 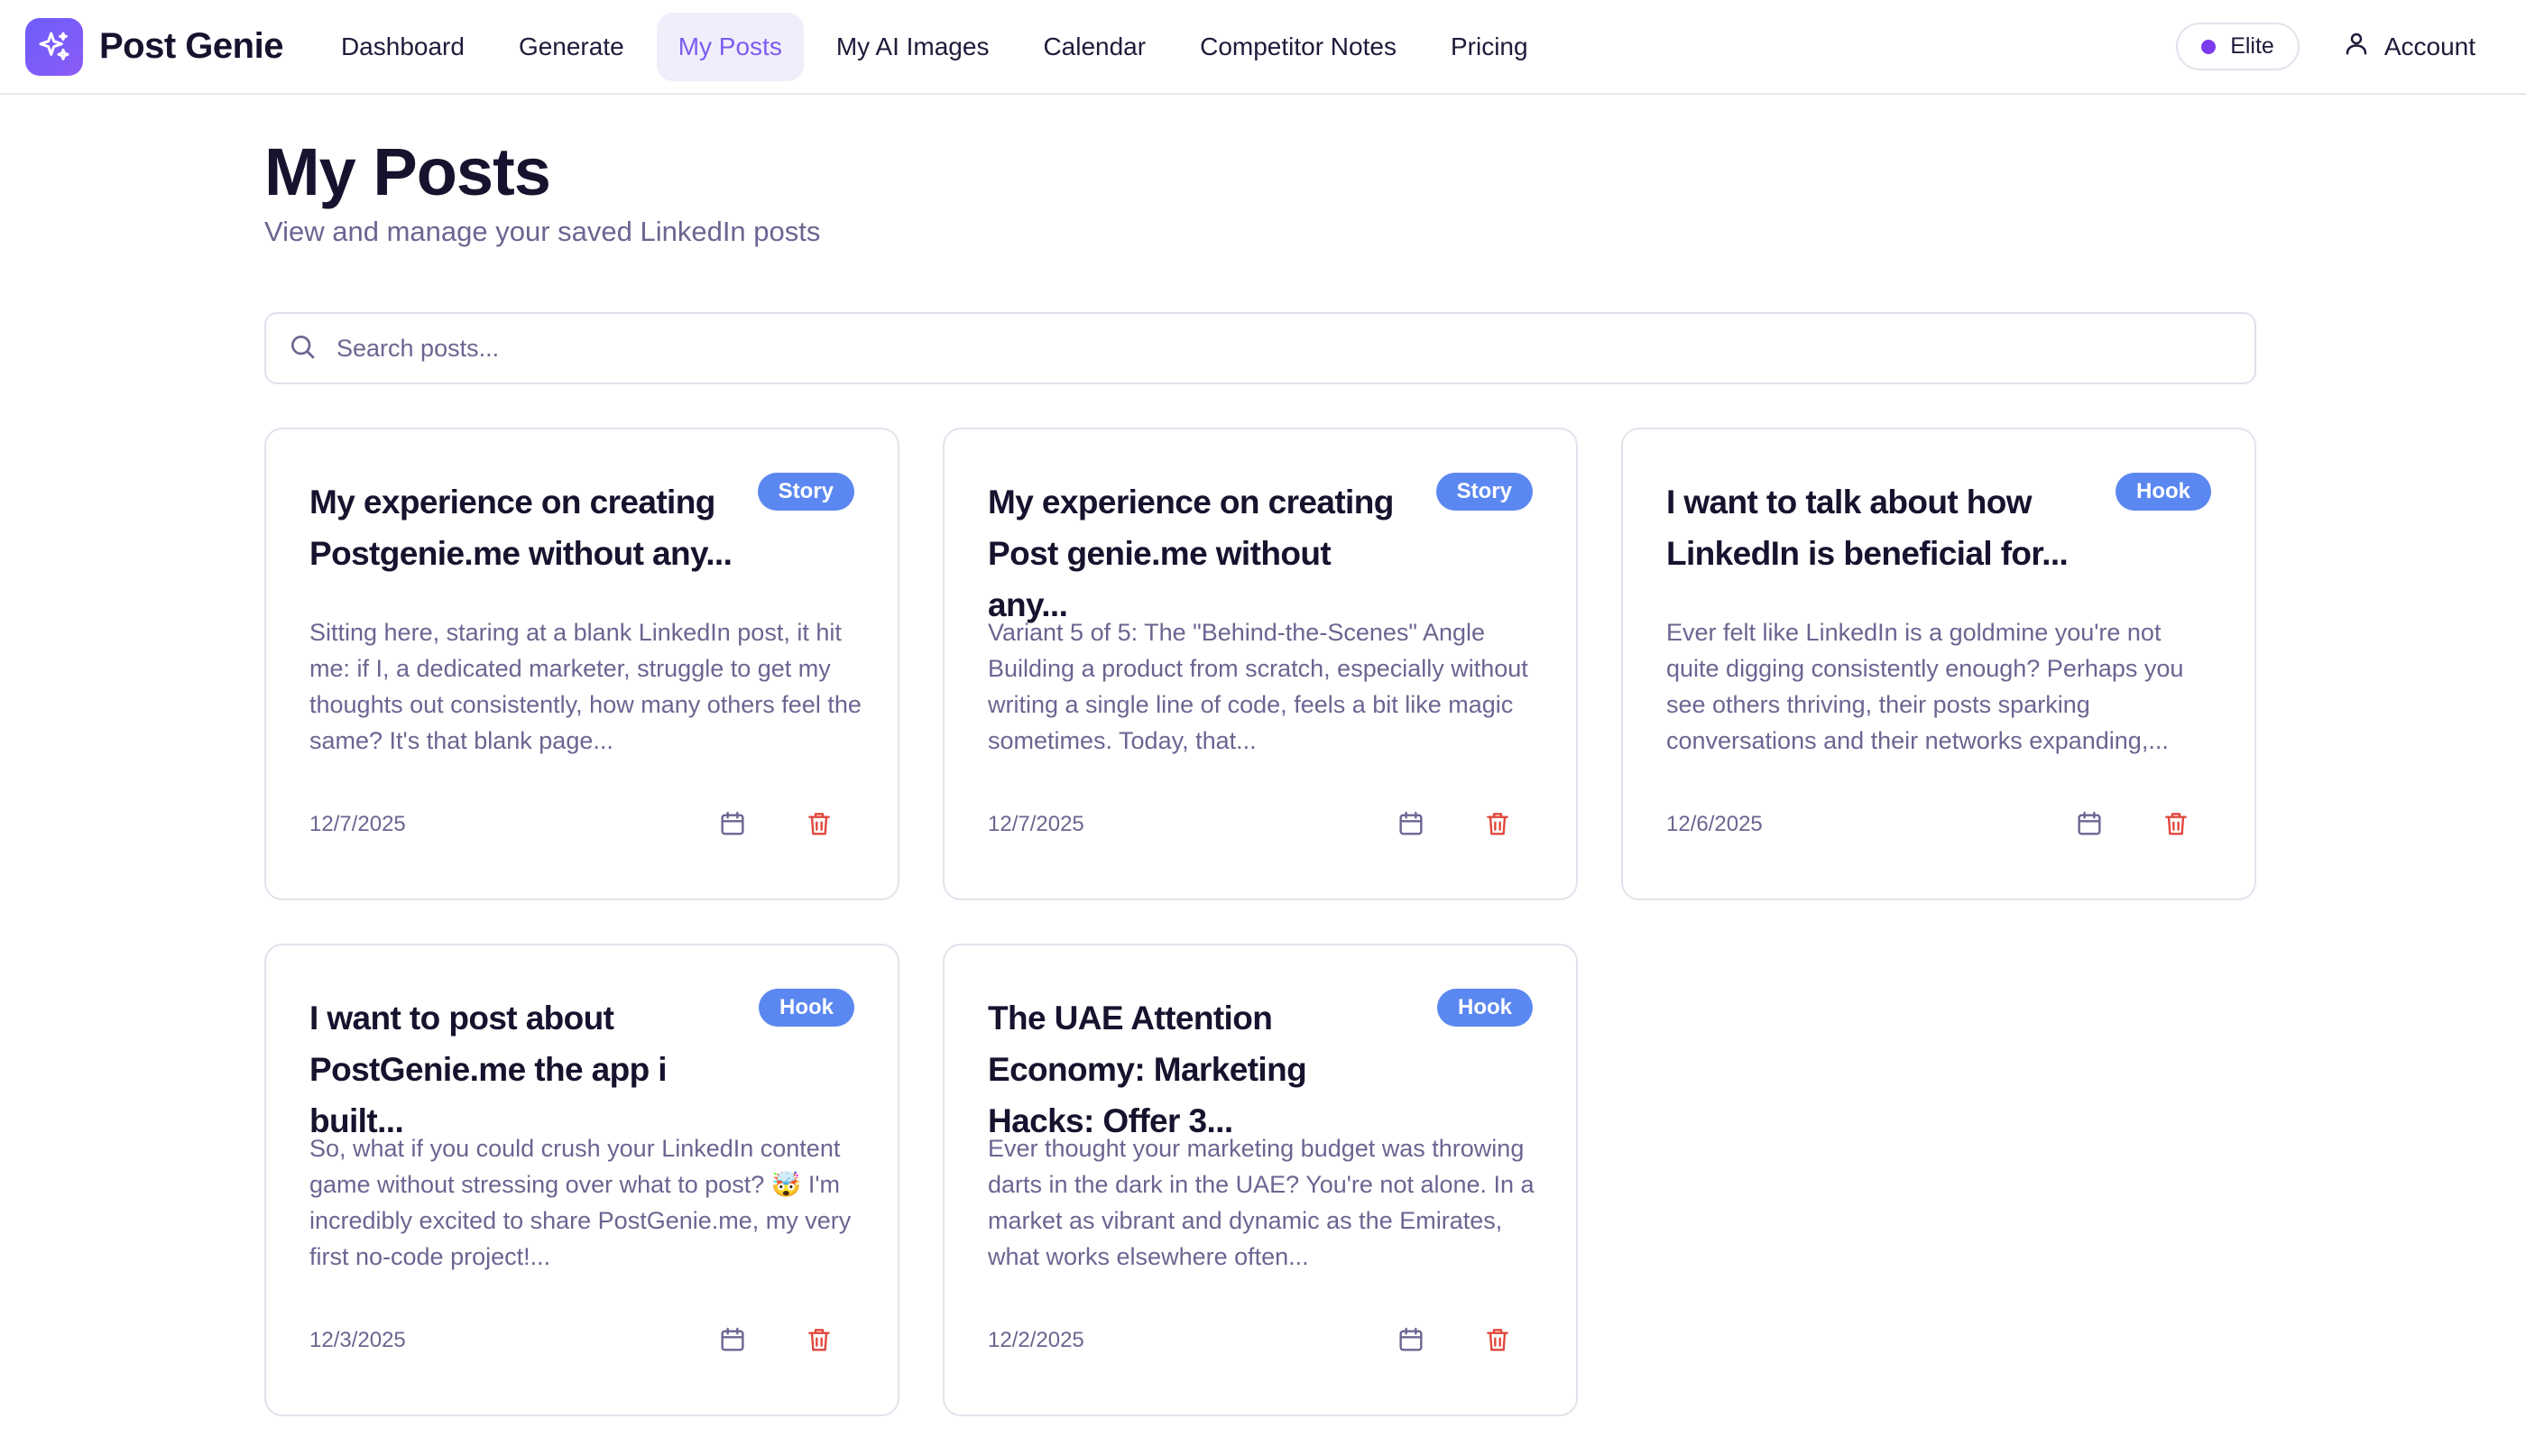 I want to click on brand: Post Genie, so click(x=154, y=47).